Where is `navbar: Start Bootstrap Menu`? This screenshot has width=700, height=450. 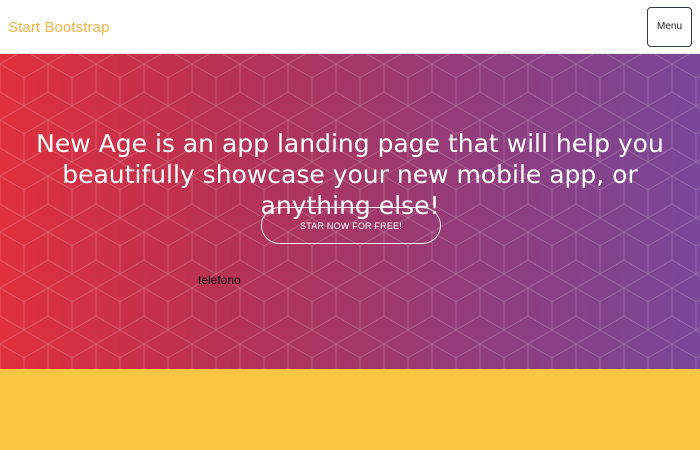 navbar: Start Bootstrap Menu is located at coordinates (350, 27).